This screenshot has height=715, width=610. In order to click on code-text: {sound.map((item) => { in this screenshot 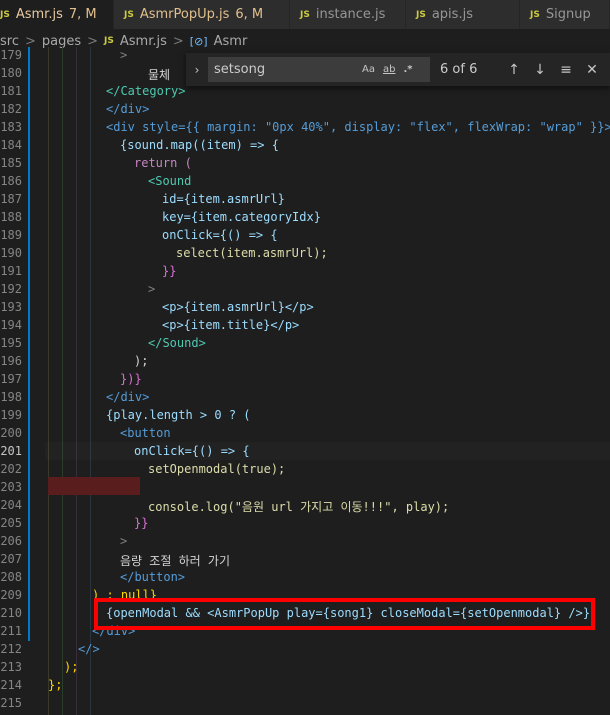, I will do `click(199, 145)`.